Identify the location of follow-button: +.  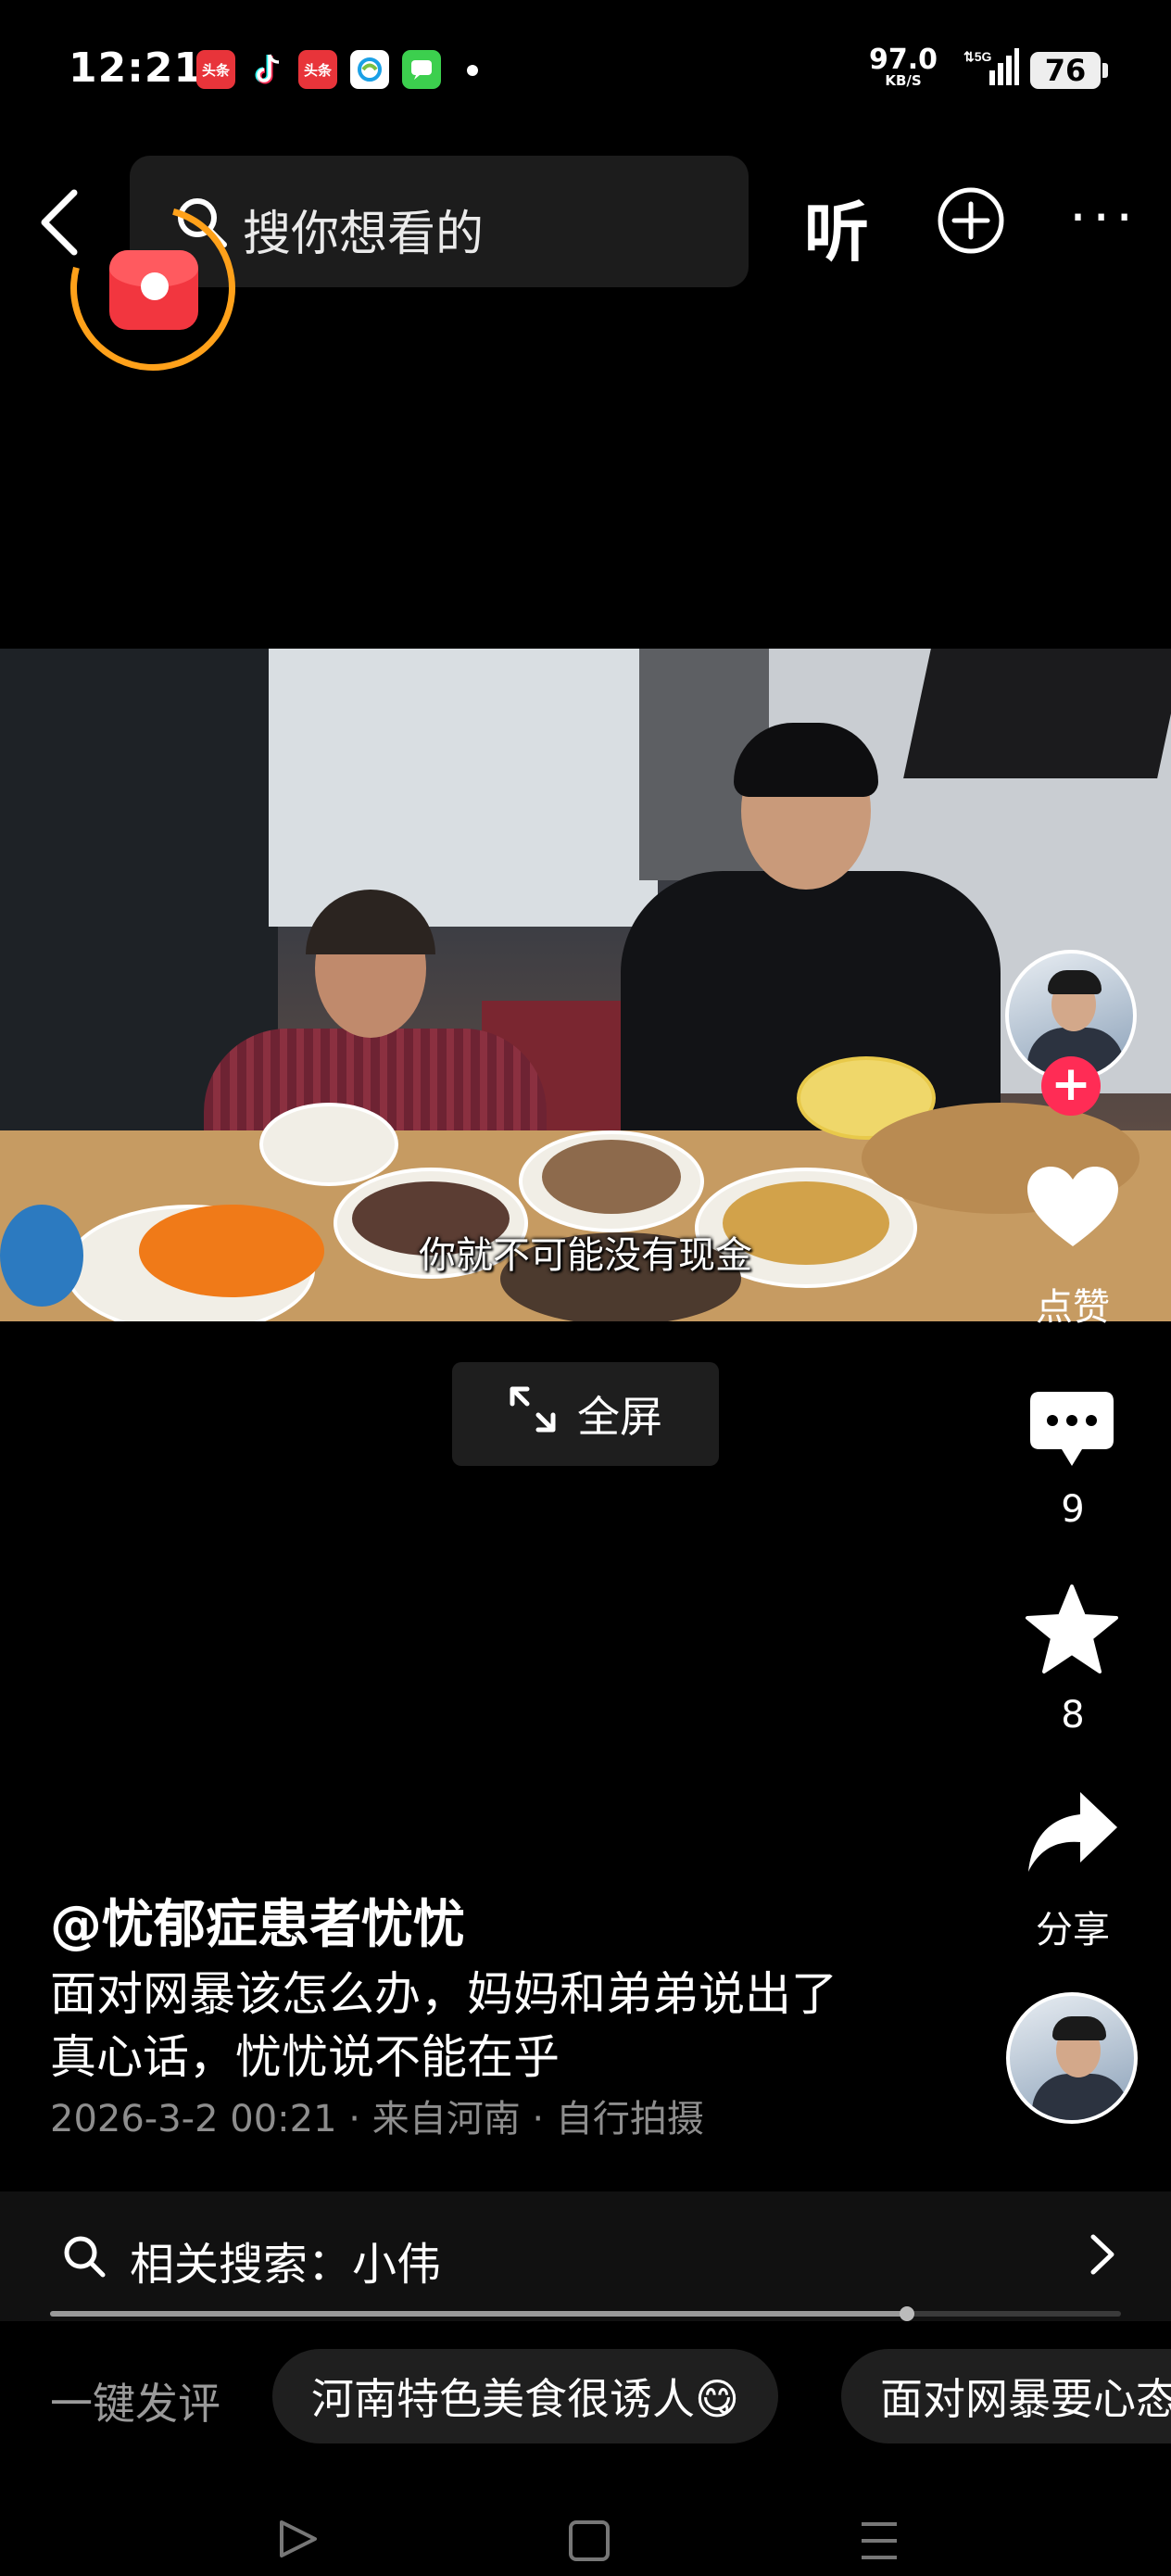
(1071, 1086).